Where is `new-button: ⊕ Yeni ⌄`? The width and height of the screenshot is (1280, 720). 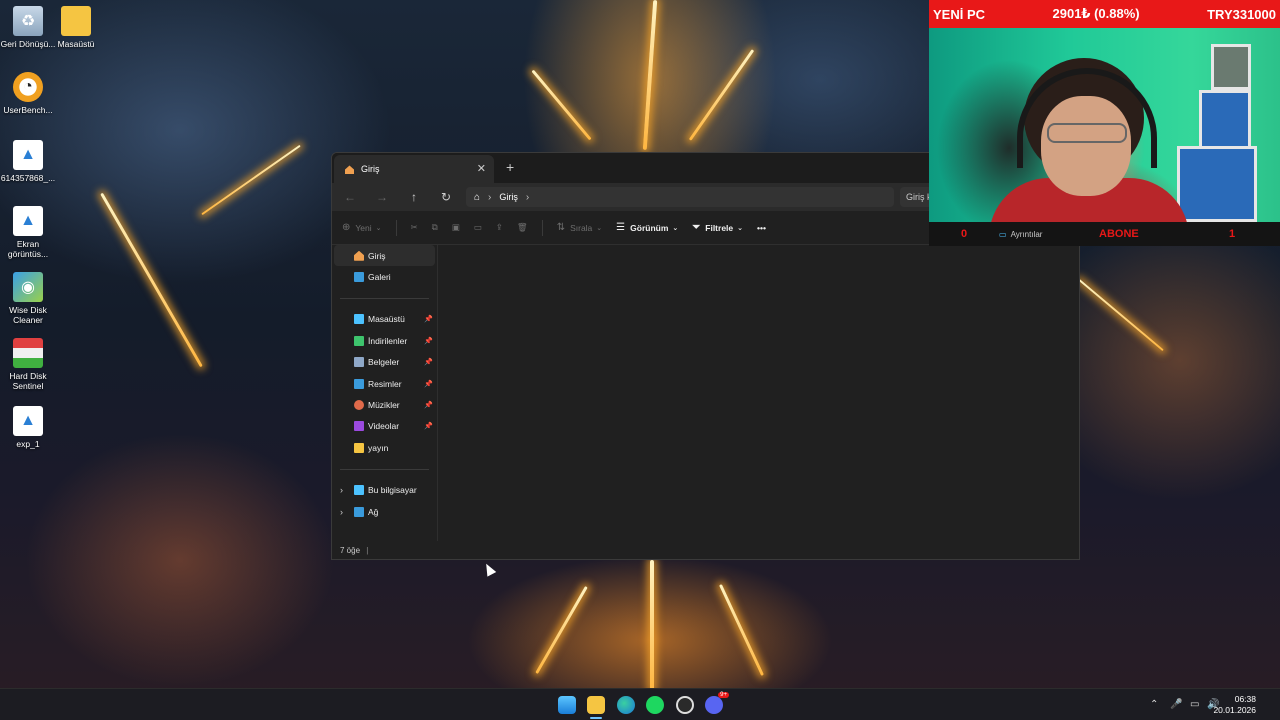
new-button: ⊕ Yeni ⌄ is located at coordinates (362, 227).